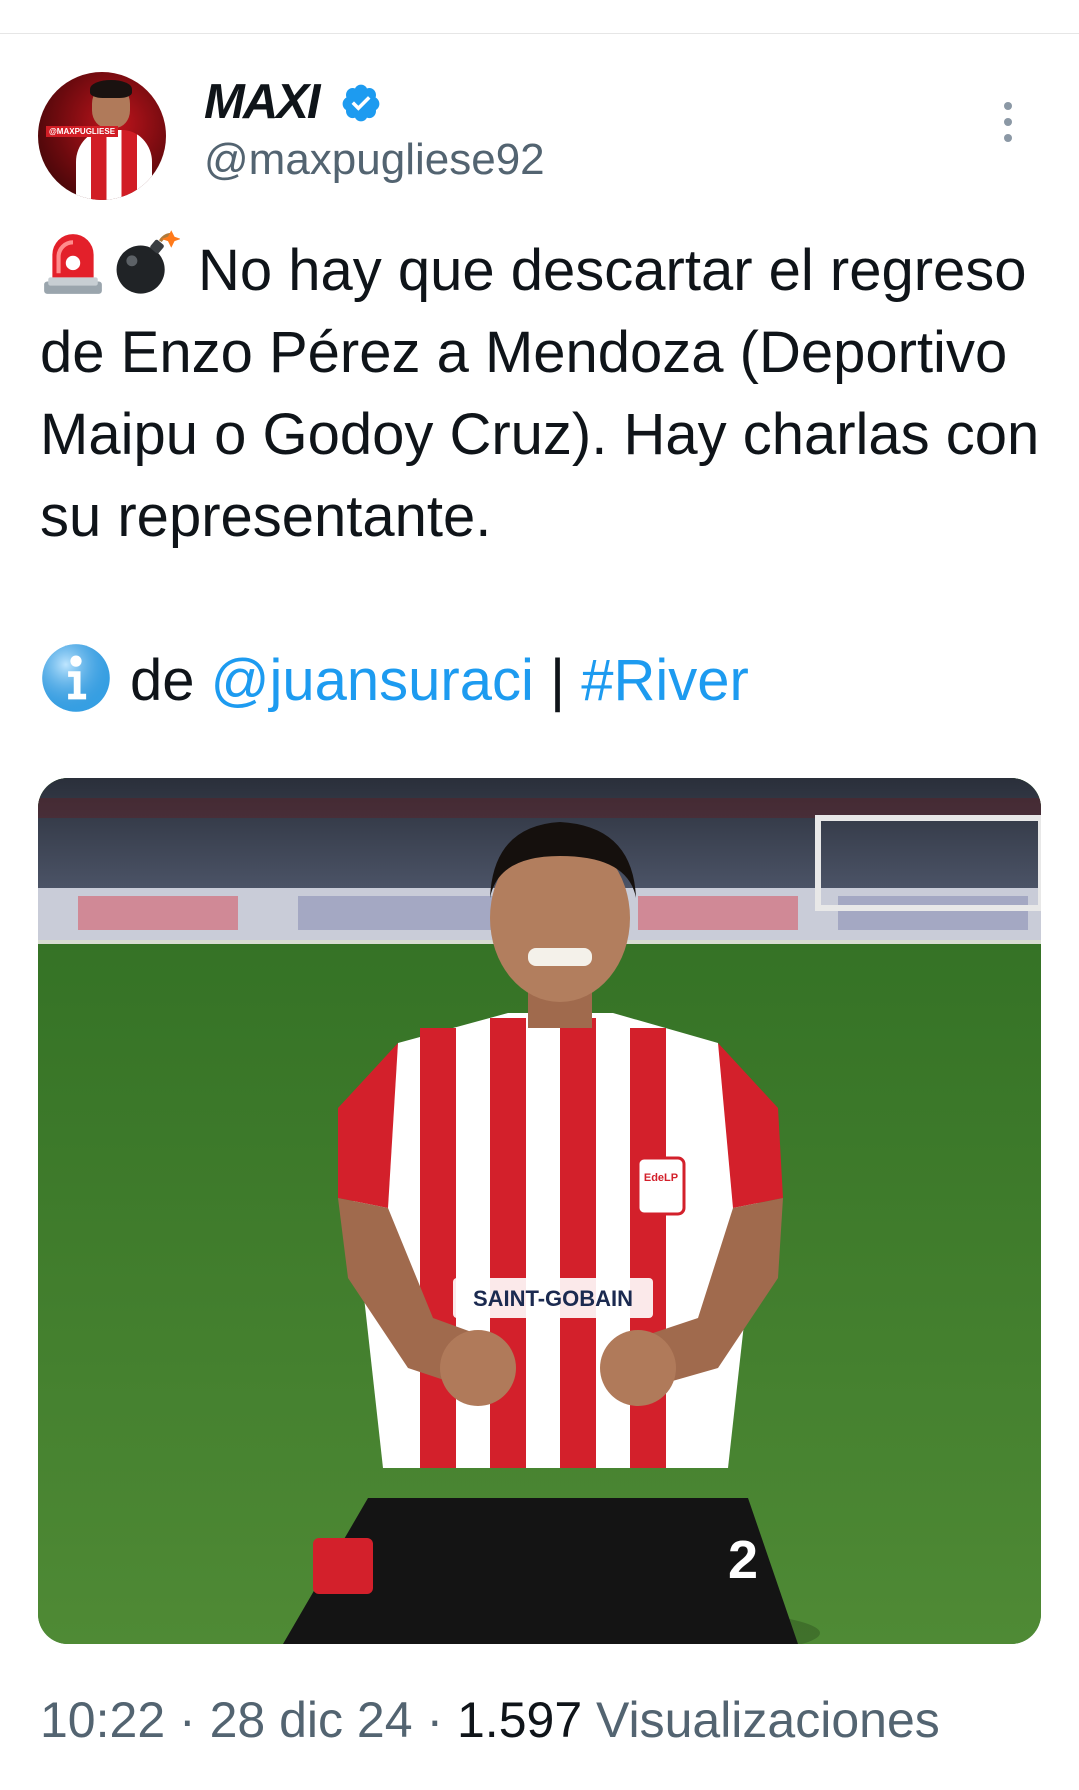  I want to click on views-label: Visualizaciones, so click(768, 1720).